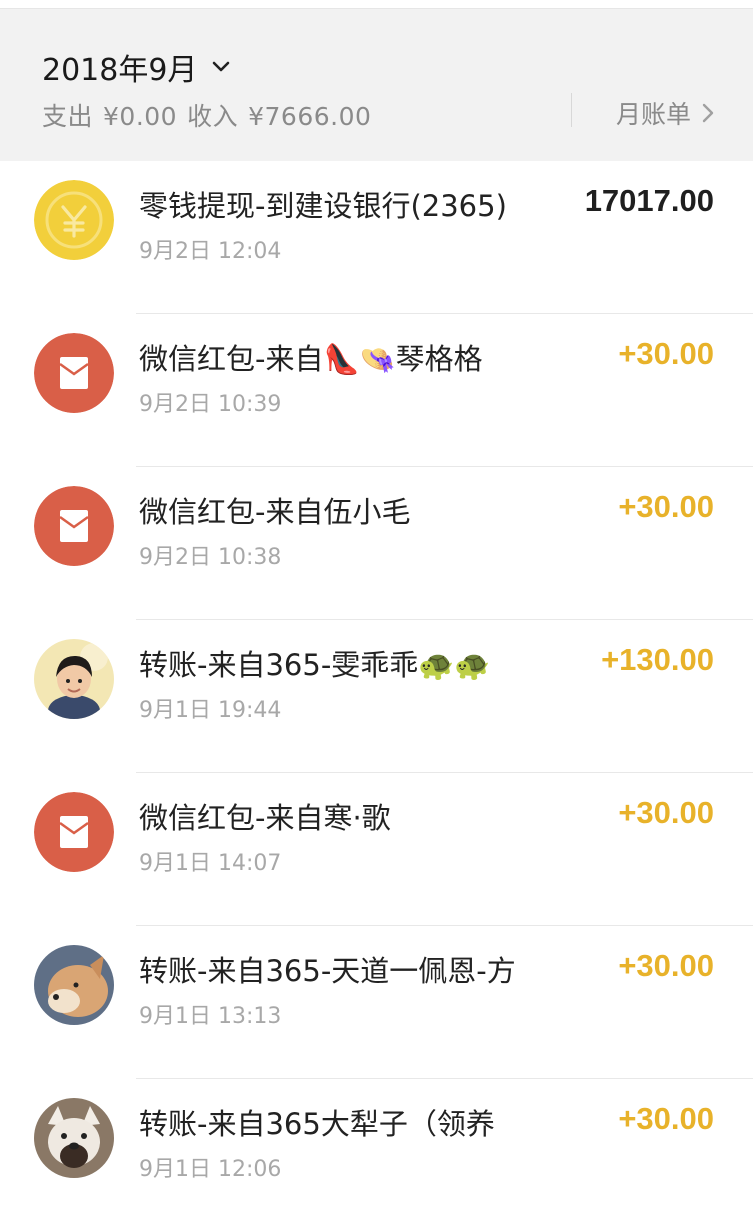 The width and height of the screenshot is (753, 1232). What do you see at coordinates (571, 110) in the screenshot?
I see `header-divider` at bounding box center [571, 110].